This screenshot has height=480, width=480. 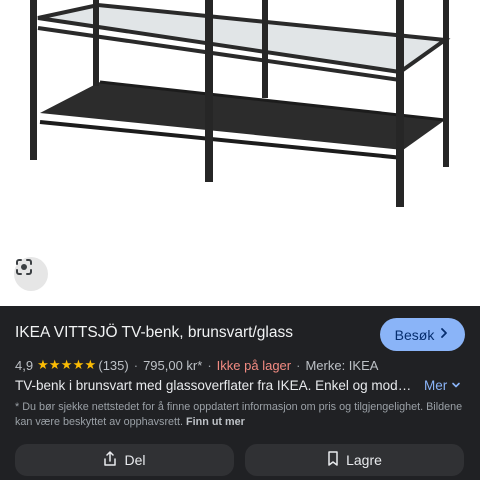 What do you see at coordinates (333, 460) in the screenshot?
I see `bookmark-icon` at bounding box center [333, 460].